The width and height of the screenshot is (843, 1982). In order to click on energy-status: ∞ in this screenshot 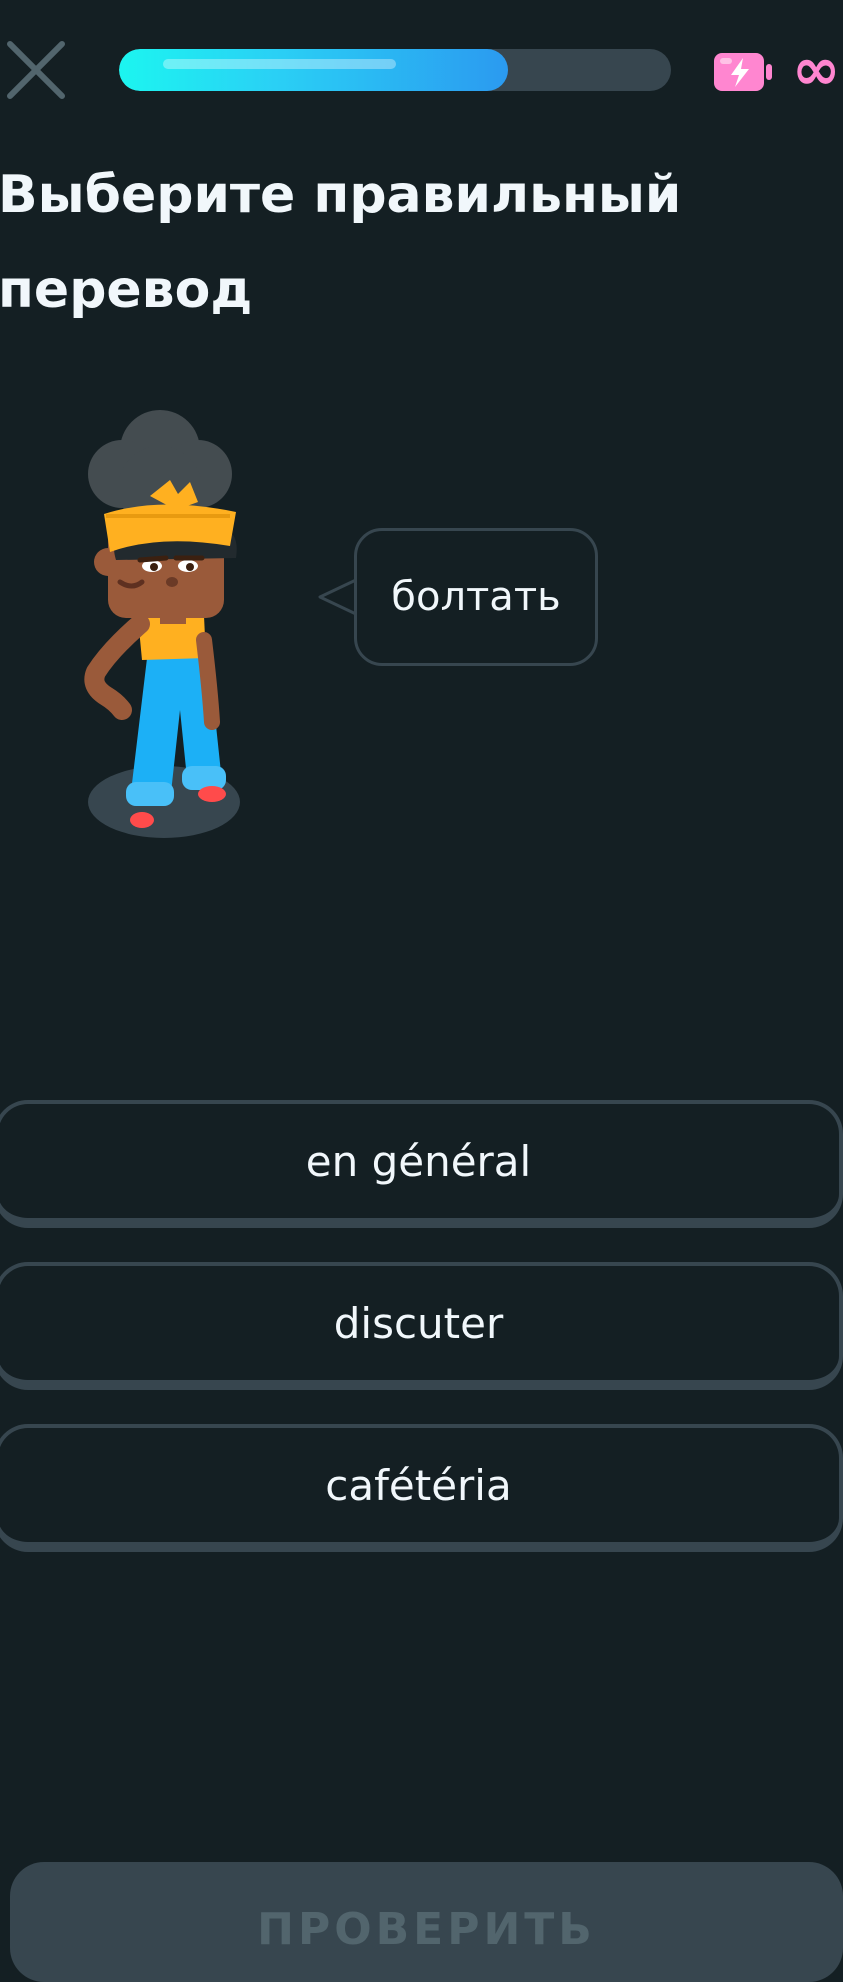, I will do `click(776, 69)`.